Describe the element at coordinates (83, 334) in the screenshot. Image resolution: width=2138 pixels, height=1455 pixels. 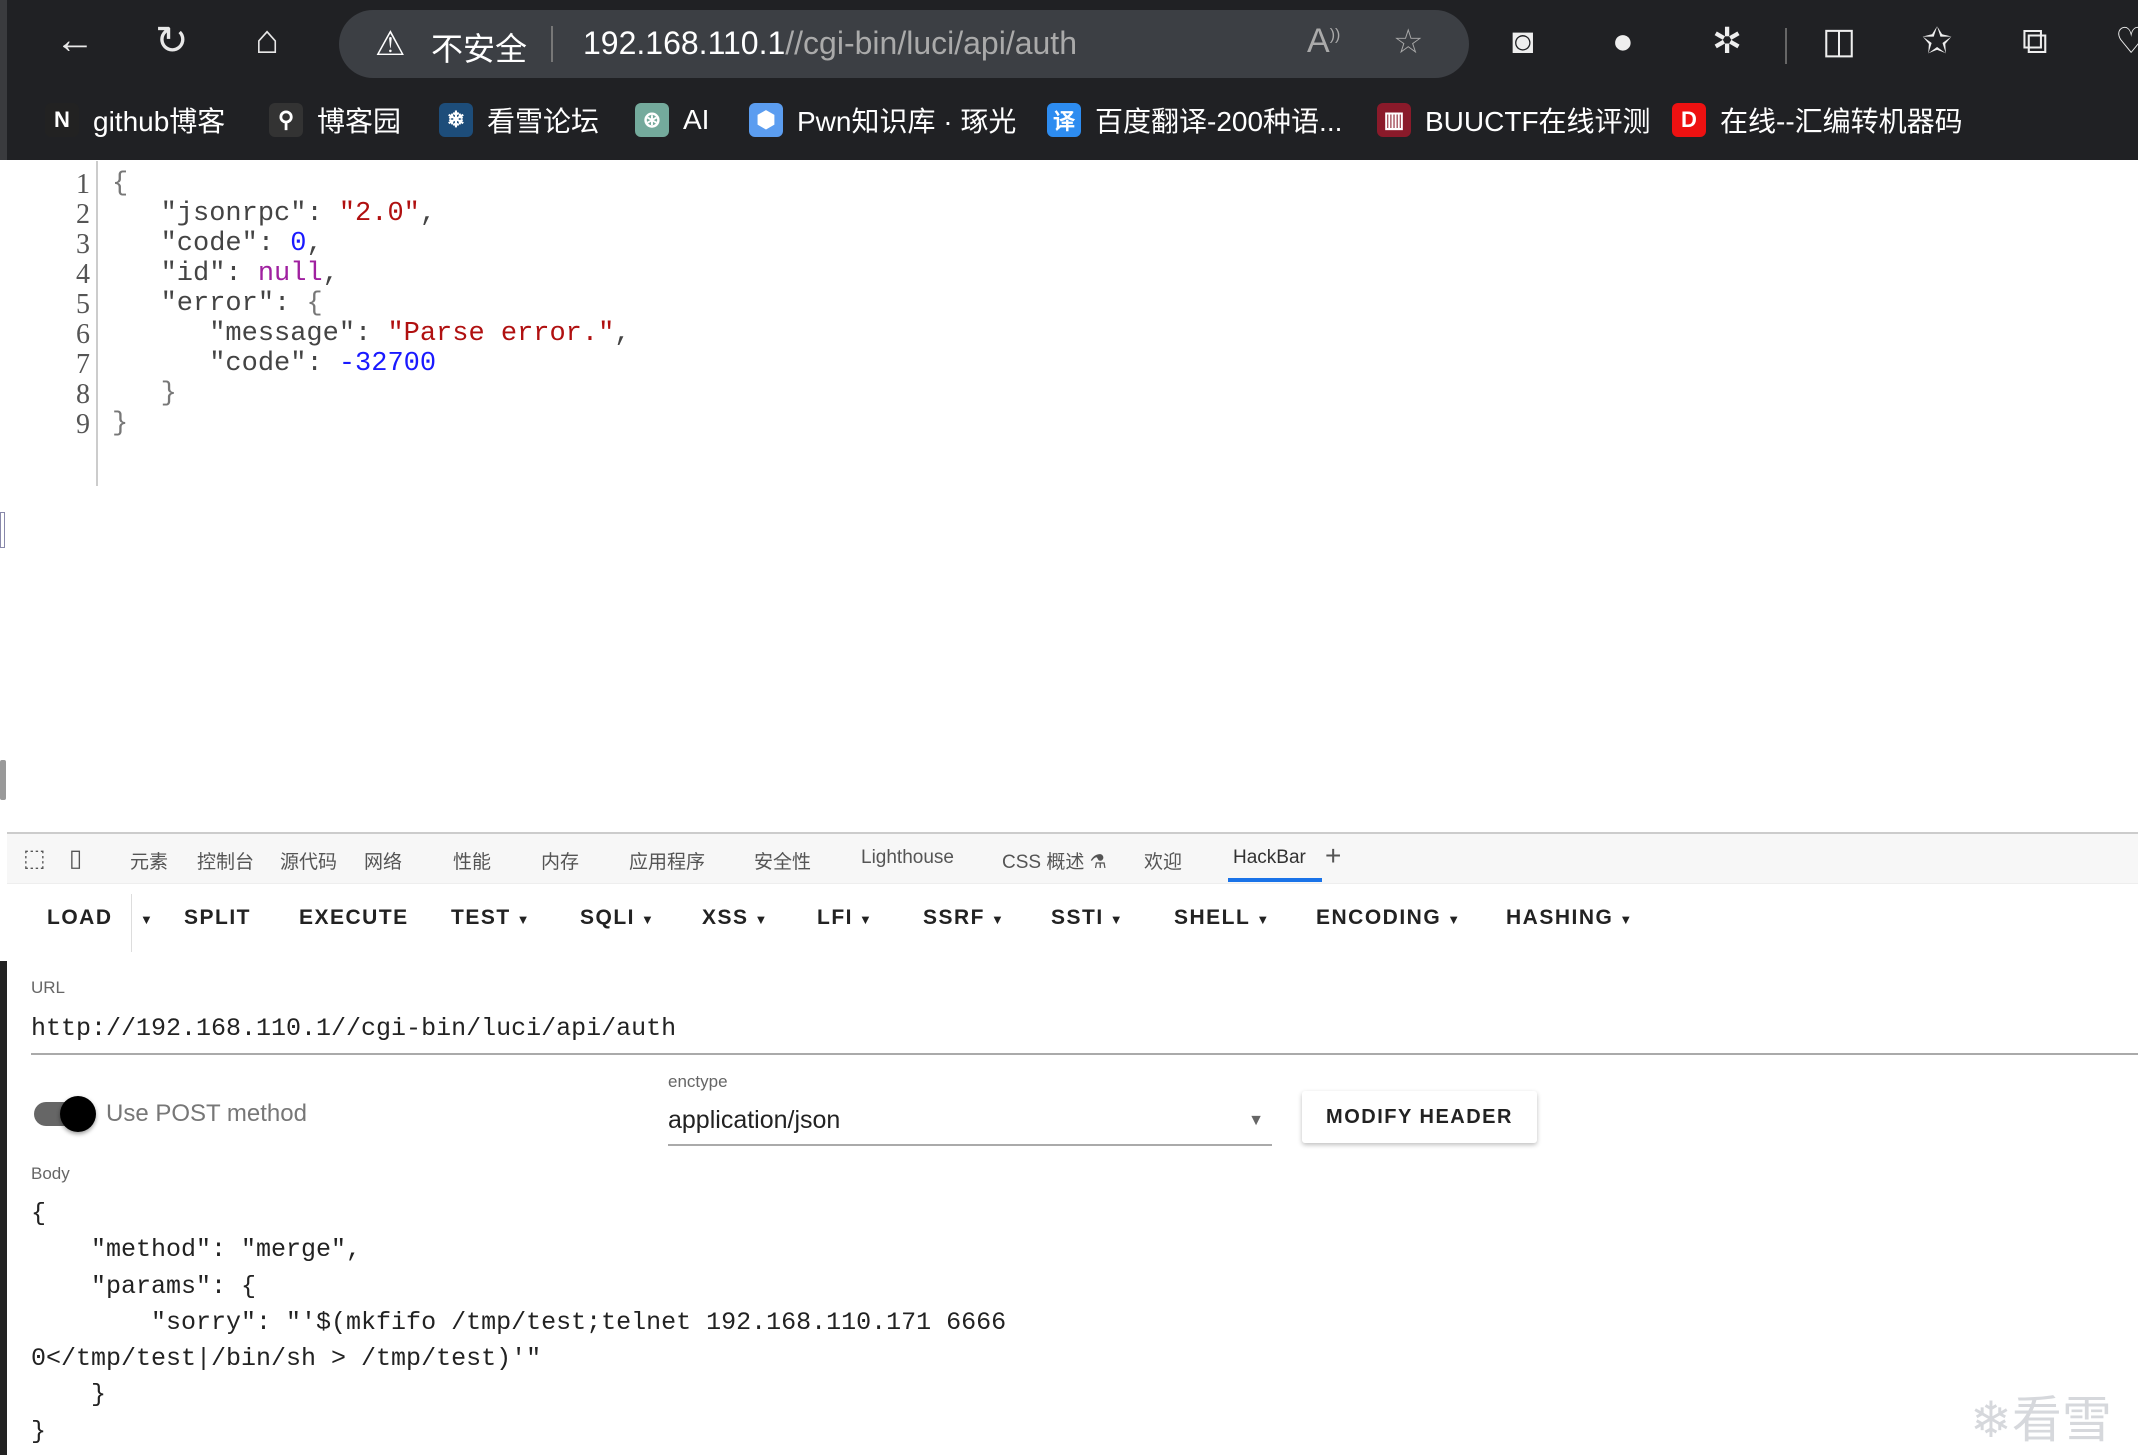
I see `line-number: 6` at that location.